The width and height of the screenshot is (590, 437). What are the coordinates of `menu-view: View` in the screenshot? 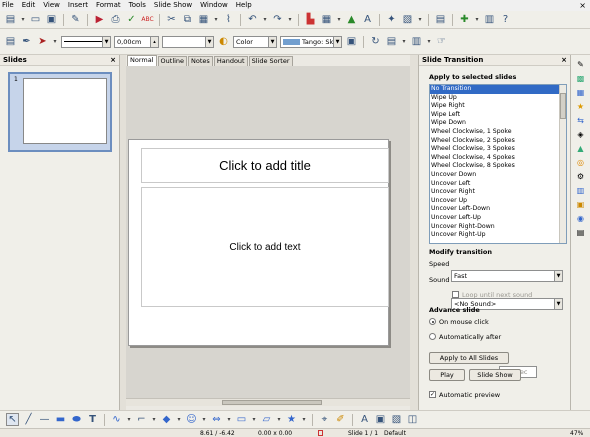 It's located at (51, 5).